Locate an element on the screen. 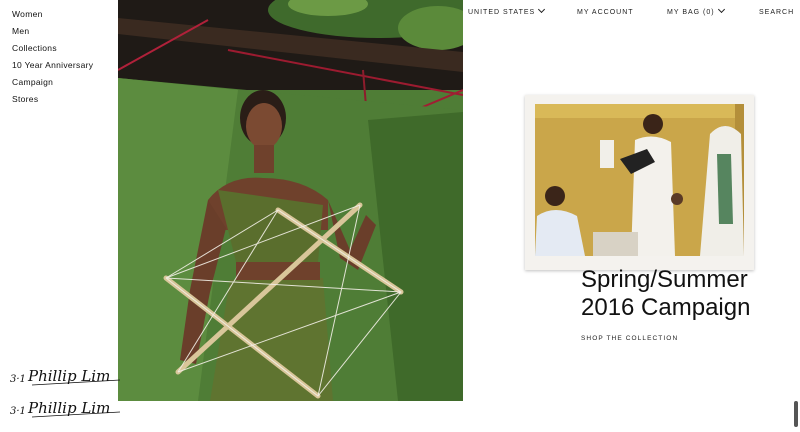 The height and width of the screenshot is (432, 800). nav-item-men: Men is located at coordinates (52, 31).